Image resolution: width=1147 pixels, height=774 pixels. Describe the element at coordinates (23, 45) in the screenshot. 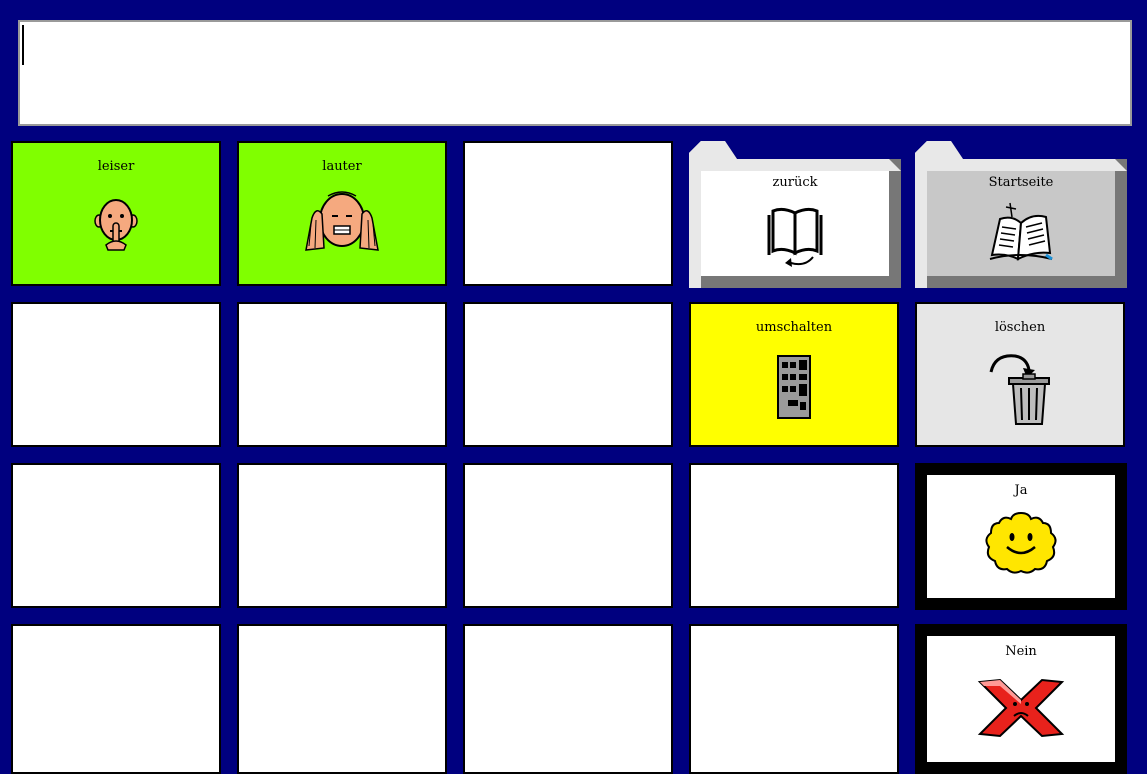

I see `text-caret` at that location.